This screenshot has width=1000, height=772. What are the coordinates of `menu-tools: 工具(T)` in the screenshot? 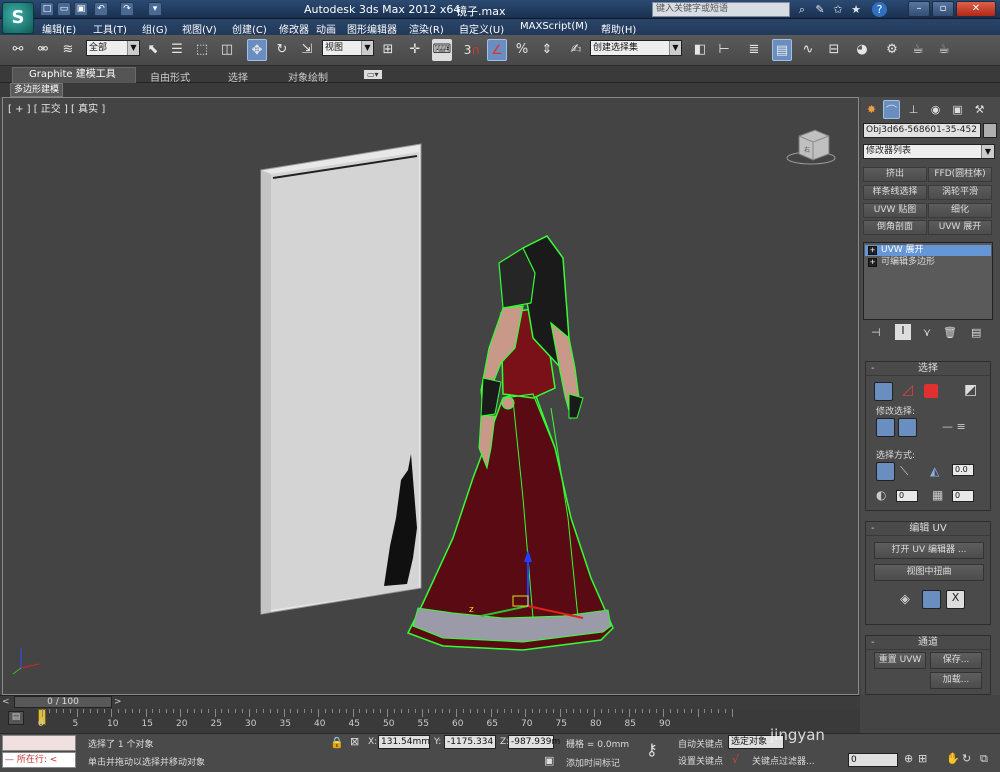 It's located at (110, 28).